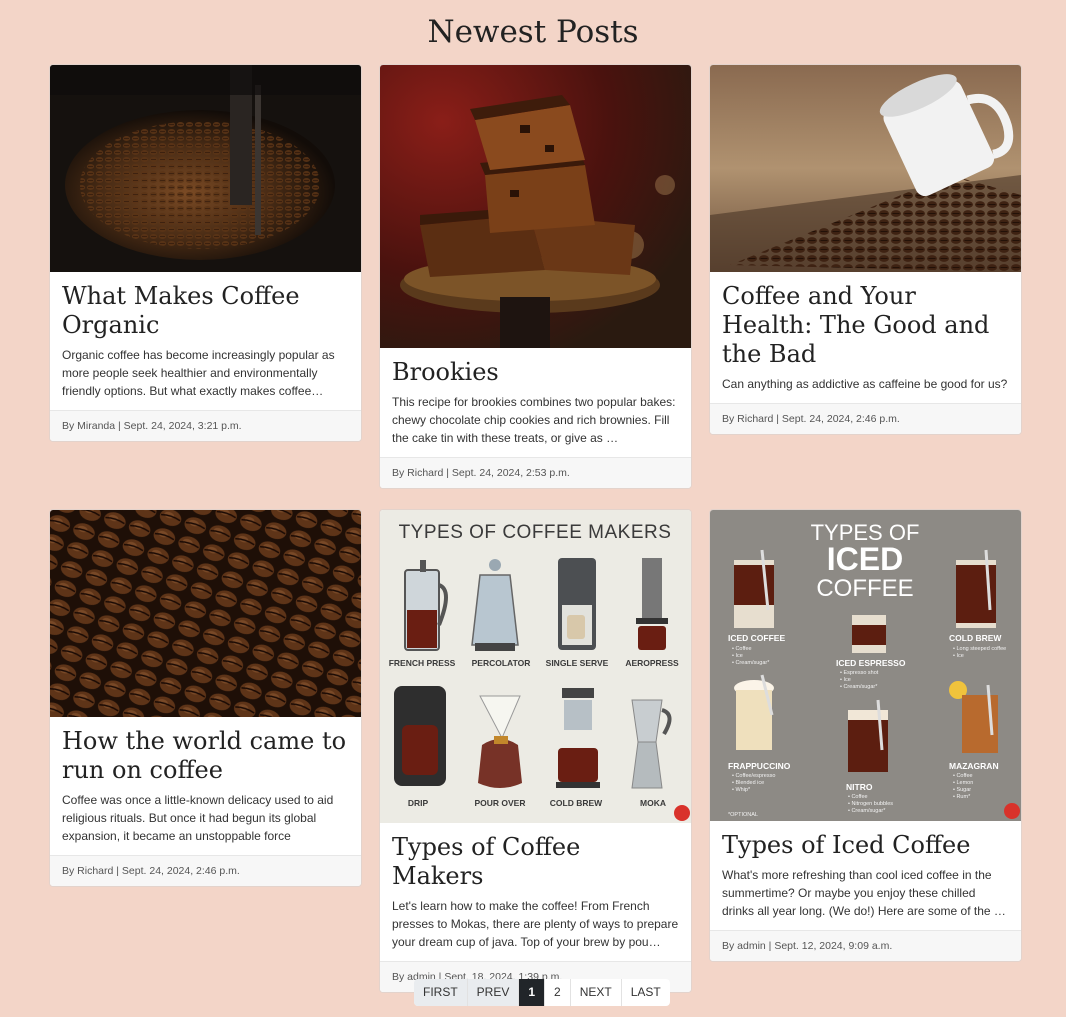 The height and width of the screenshot is (1017, 1066). I want to click on post-title: Types of Iced Coffee, so click(865, 845).